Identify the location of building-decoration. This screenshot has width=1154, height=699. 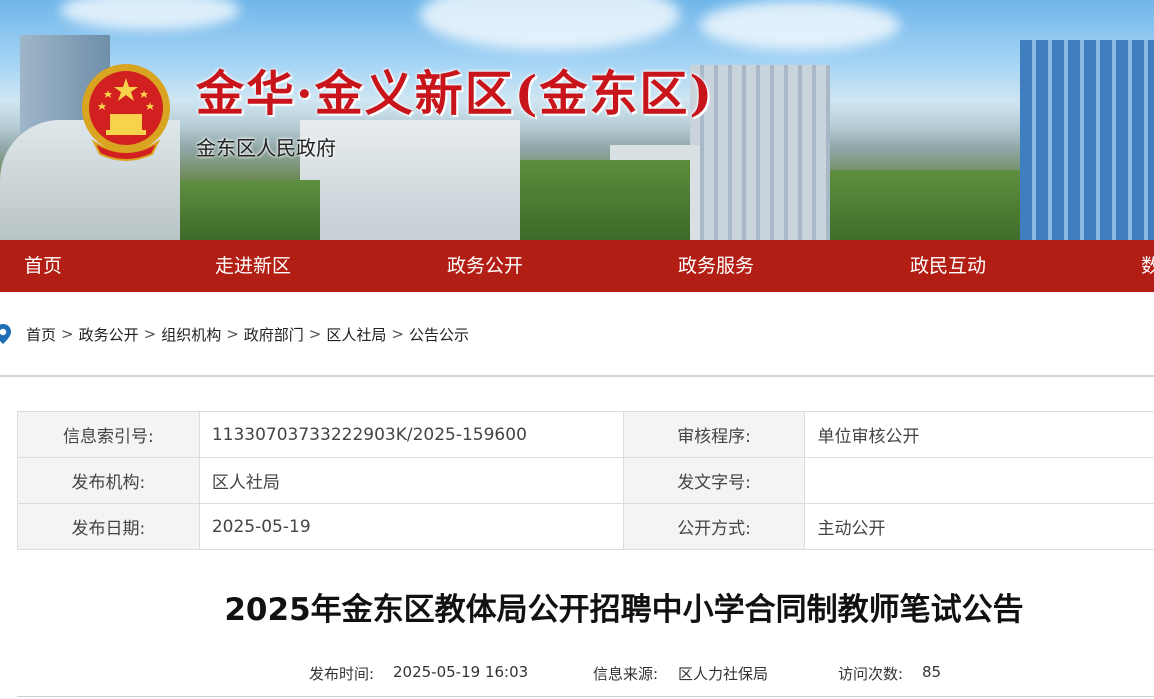
(1087, 140).